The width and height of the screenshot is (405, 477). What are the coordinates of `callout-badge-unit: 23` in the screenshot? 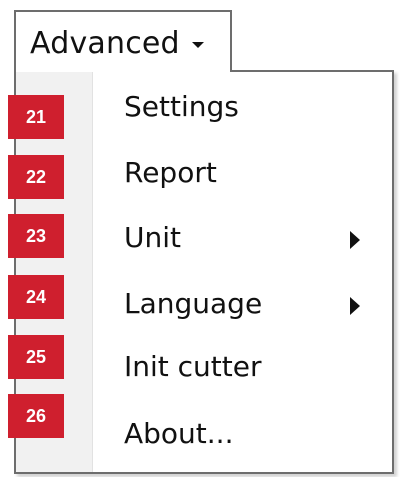 It's located at (36, 236).